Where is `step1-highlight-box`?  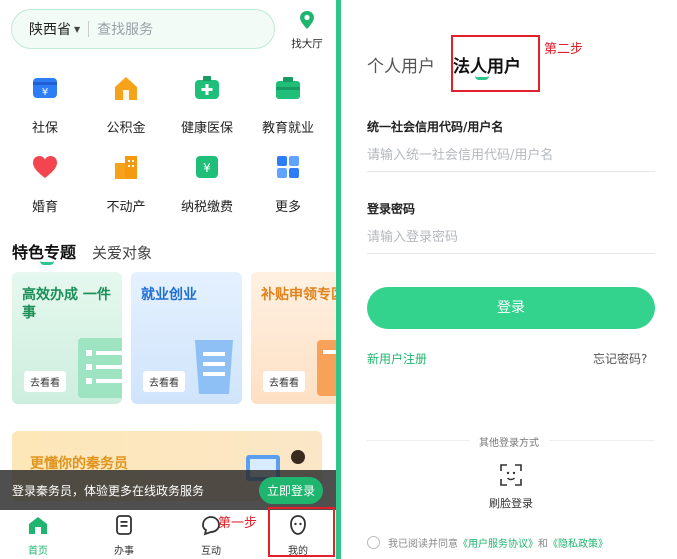
step1-highlight-box is located at coordinates (301, 532).